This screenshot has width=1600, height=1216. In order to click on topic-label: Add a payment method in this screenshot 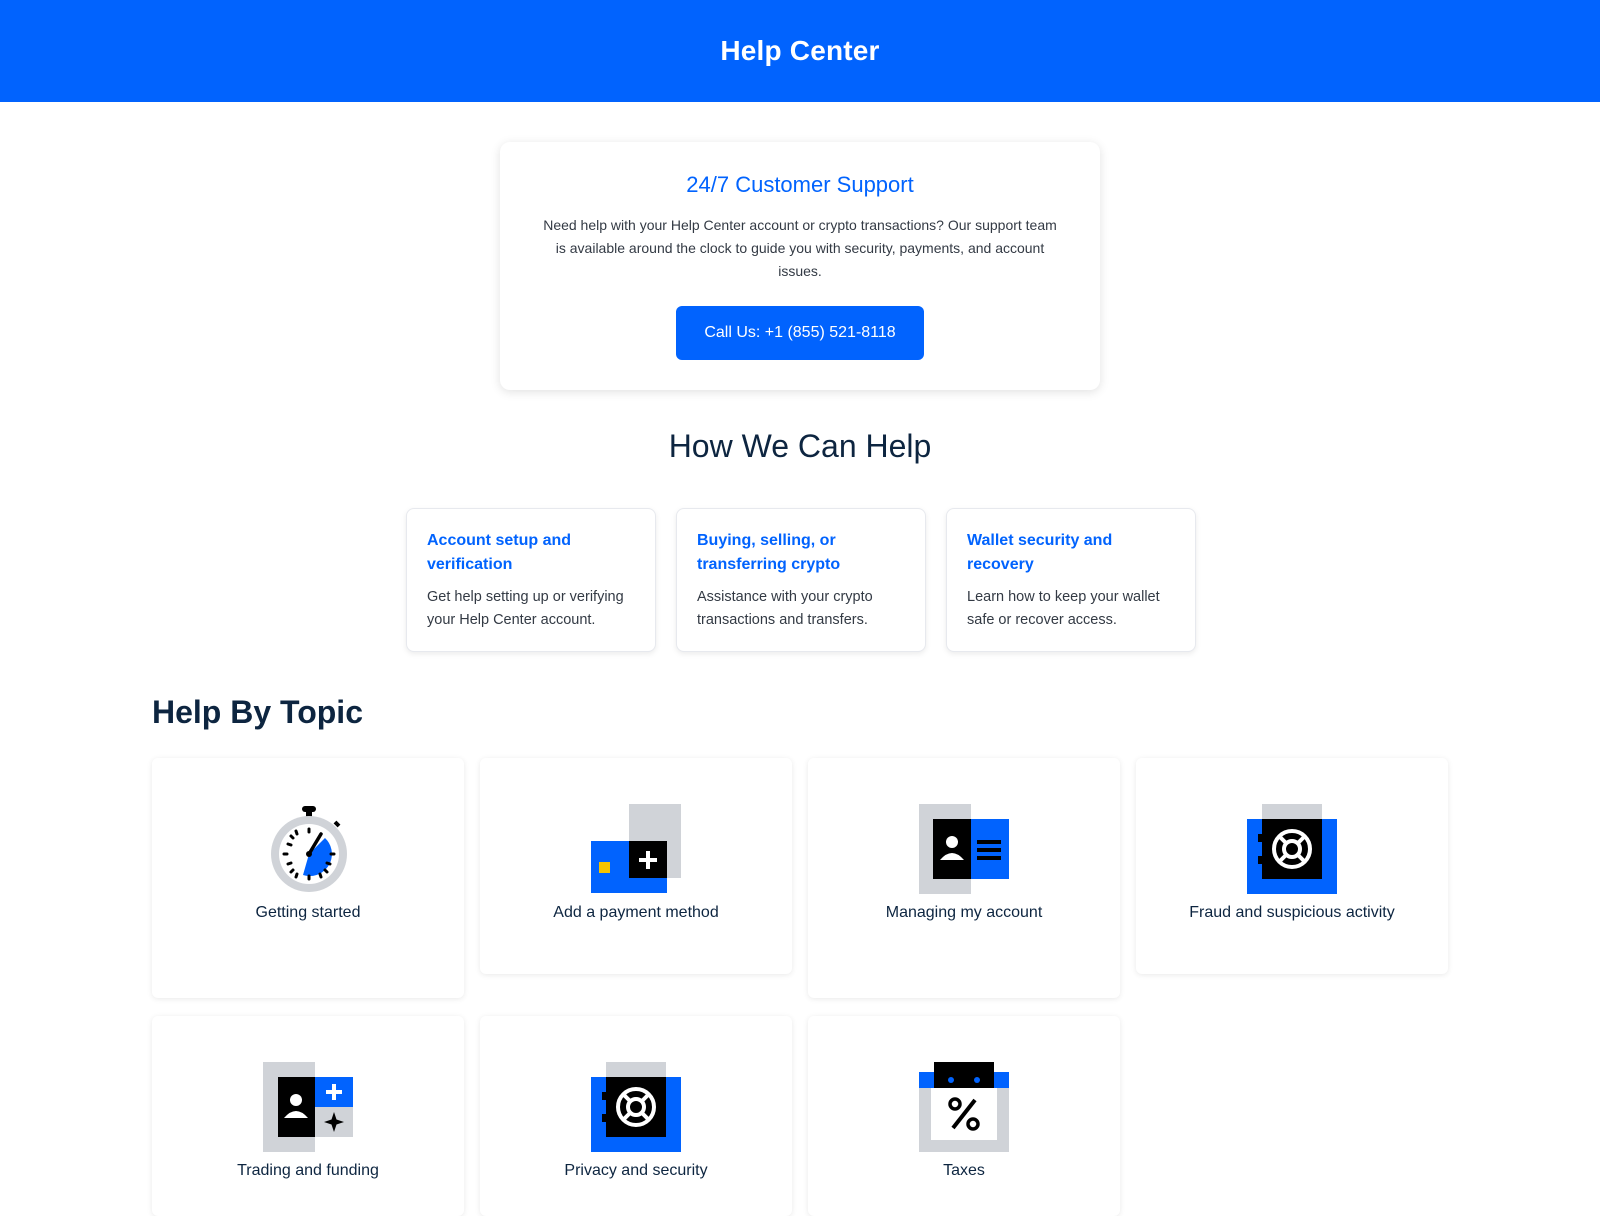, I will do `click(636, 912)`.